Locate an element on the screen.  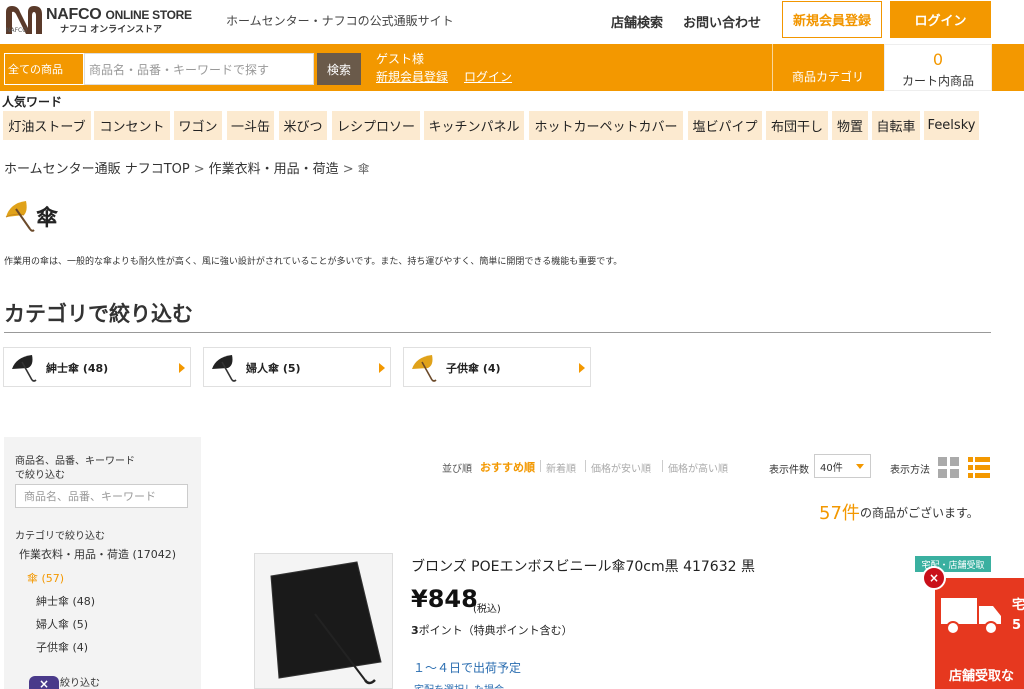
product-name: ブロンズ POEエンボスビニール傘70cm黒 417632 黒 is located at coordinates (583, 566).